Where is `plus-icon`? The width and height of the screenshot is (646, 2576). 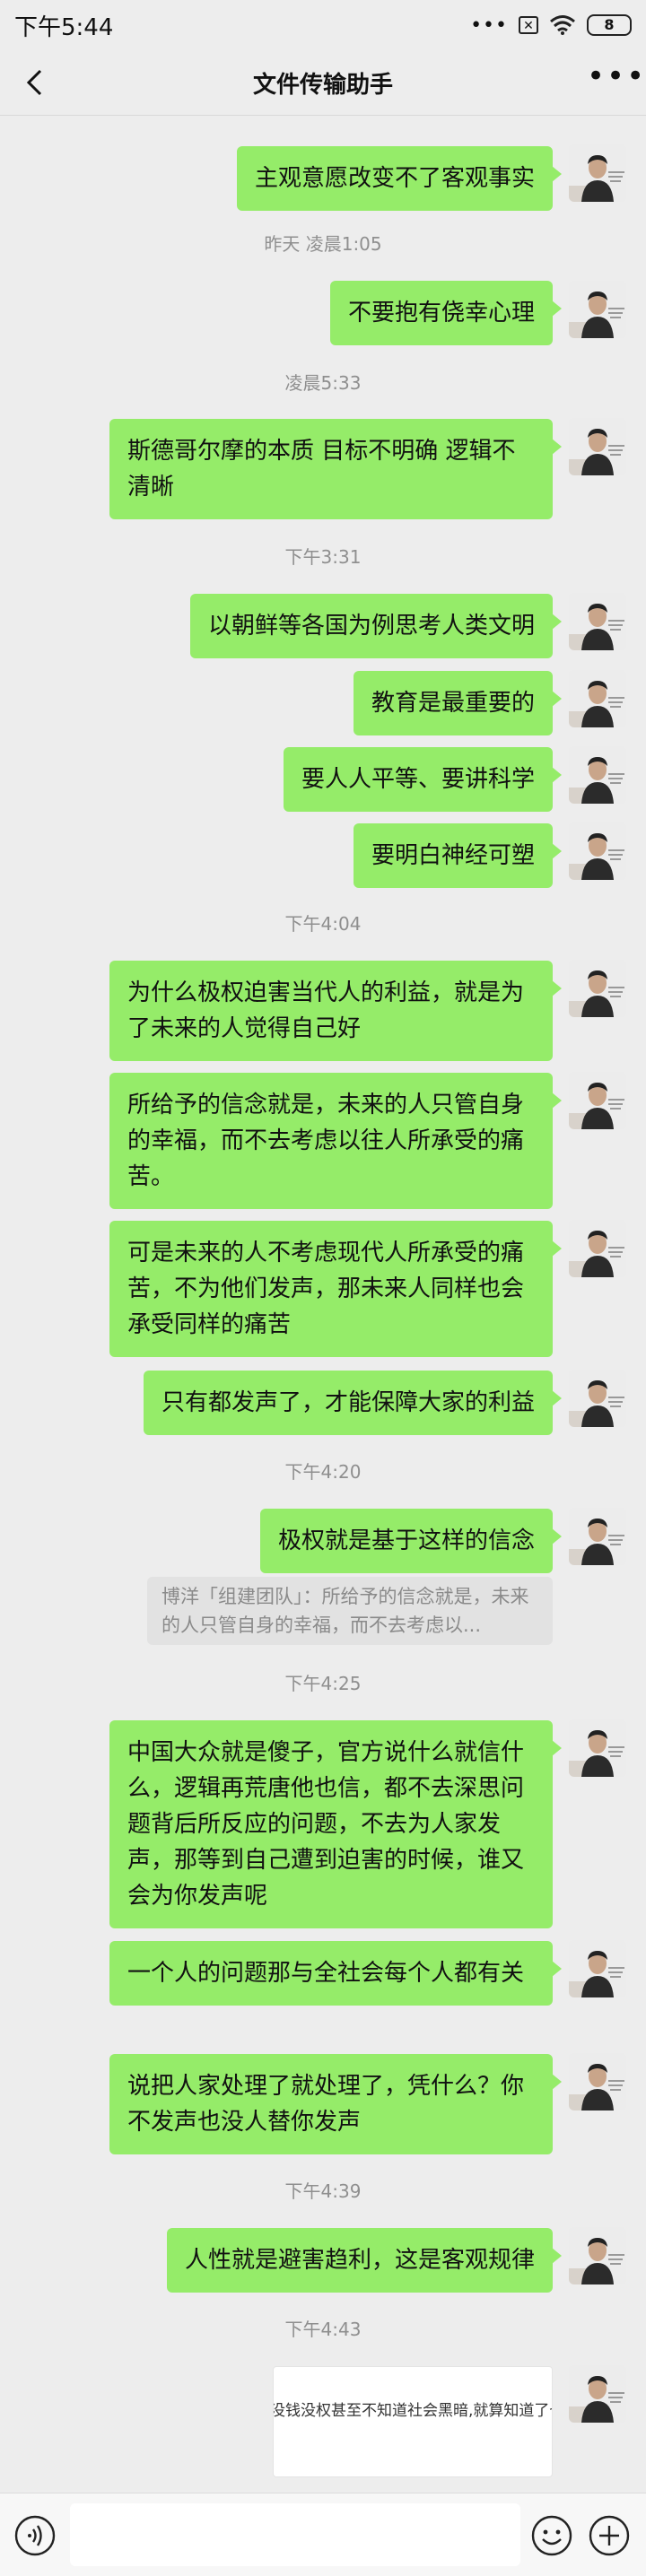
plus-icon is located at coordinates (609, 2535).